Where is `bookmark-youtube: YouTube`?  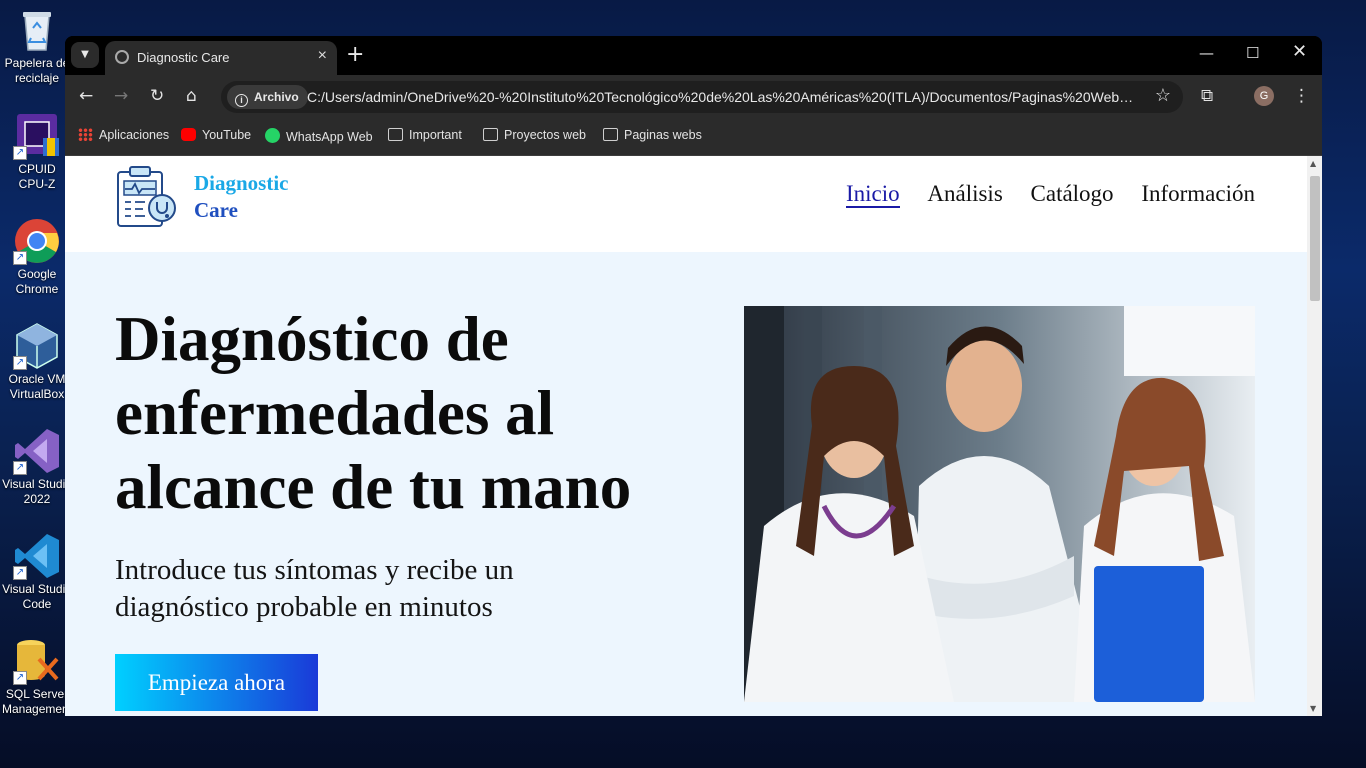
bookmark-youtube: YouTube is located at coordinates (216, 135).